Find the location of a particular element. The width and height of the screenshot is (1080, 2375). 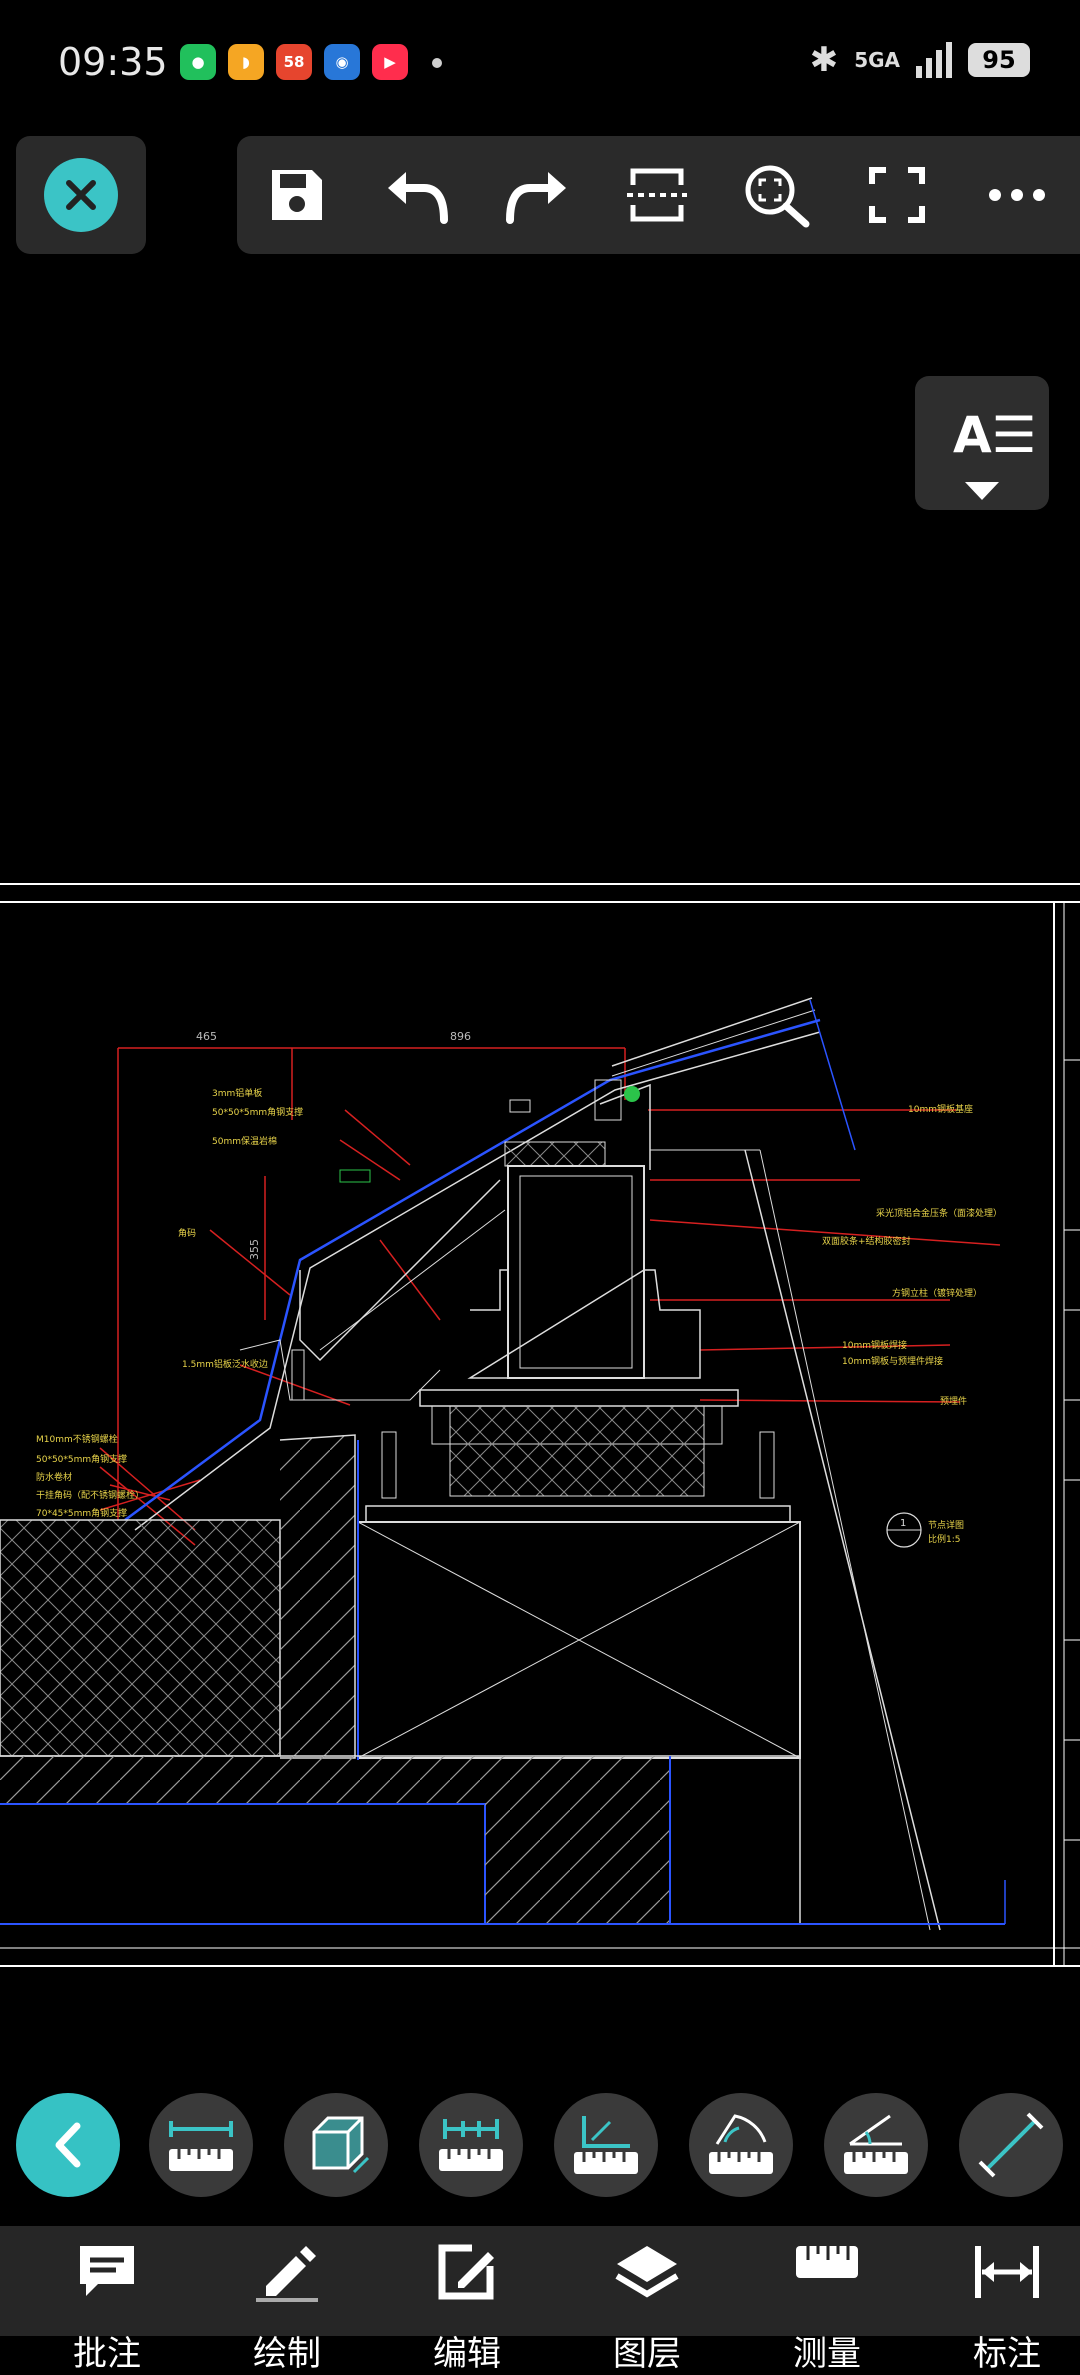

coordinate-icon is located at coordinates (606, 2145).